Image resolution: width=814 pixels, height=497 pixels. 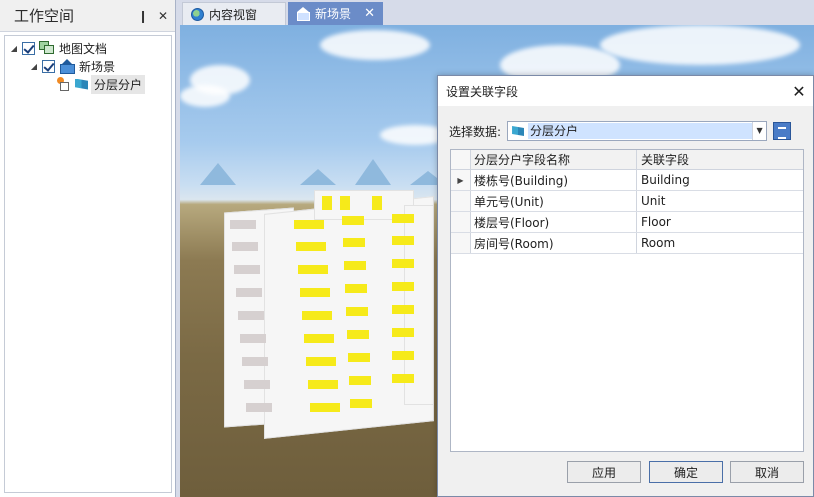 What do you see at coordinates (720, 201) in the screenshot?
I see `link-field-cell: Unit` at bounding box center [720, 201].